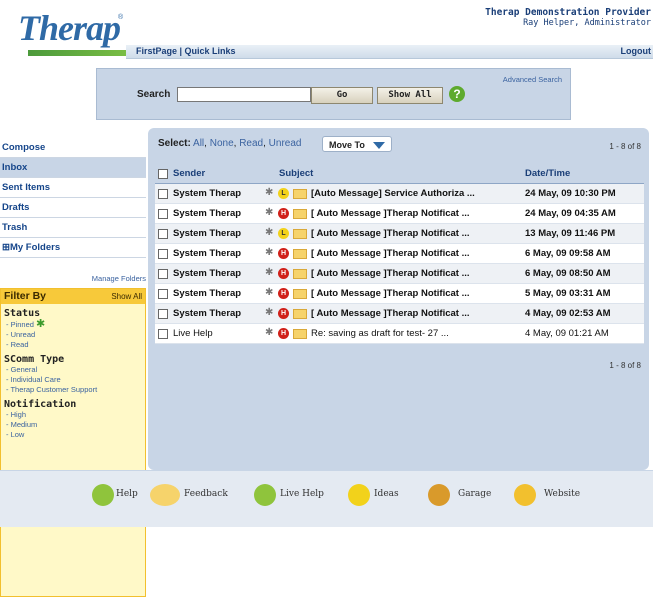 This screenshot has width=653, height=597. Describe the element at coordinates (251, 143) in the screenshot. I see `select-read-link: Read` at that location.